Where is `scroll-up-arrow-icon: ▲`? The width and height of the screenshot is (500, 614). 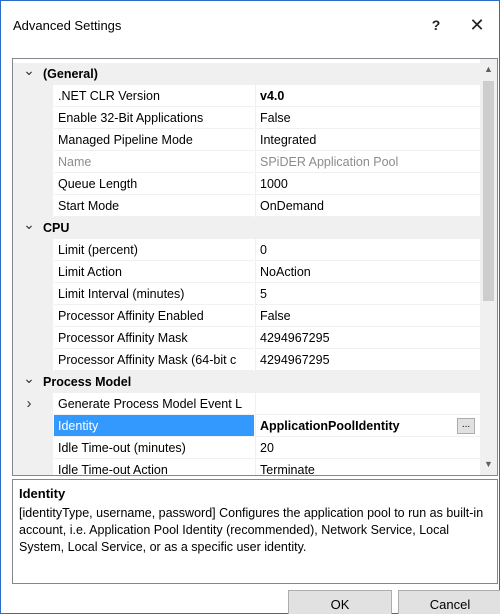 scroll-up-arrow-icon: ▲ is located at coordinates (488, 69).